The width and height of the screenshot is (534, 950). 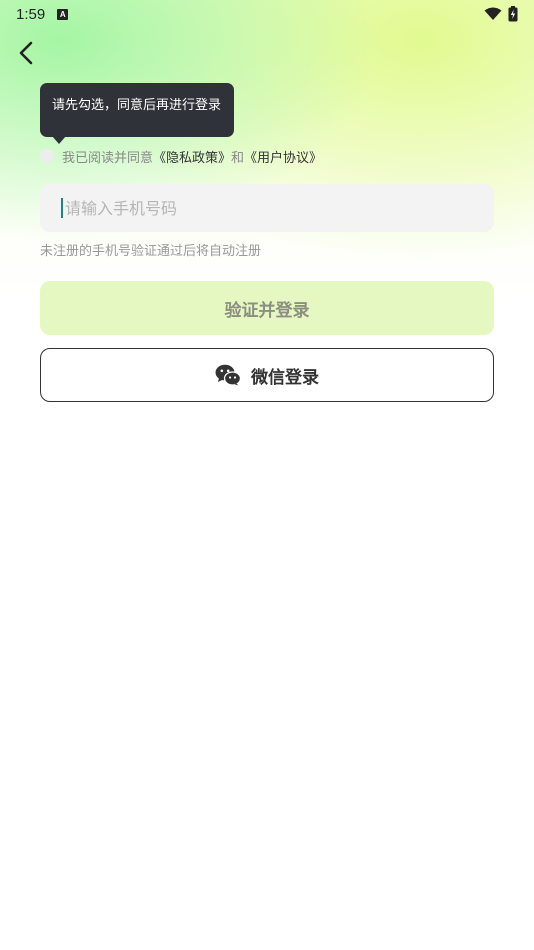 I want to click on tooltip-text: 请先勾选，同意后再进行登录, so click(x=137, y=105).